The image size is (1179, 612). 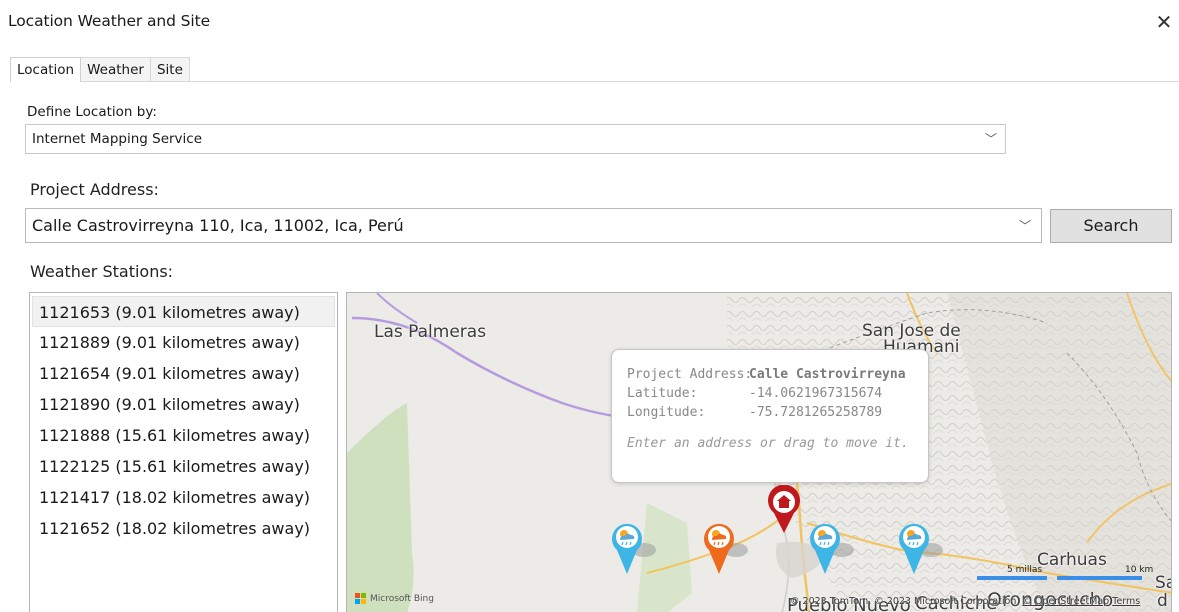 I want to click on popup-address-key: Project Address:, so click(x=690, y=374).